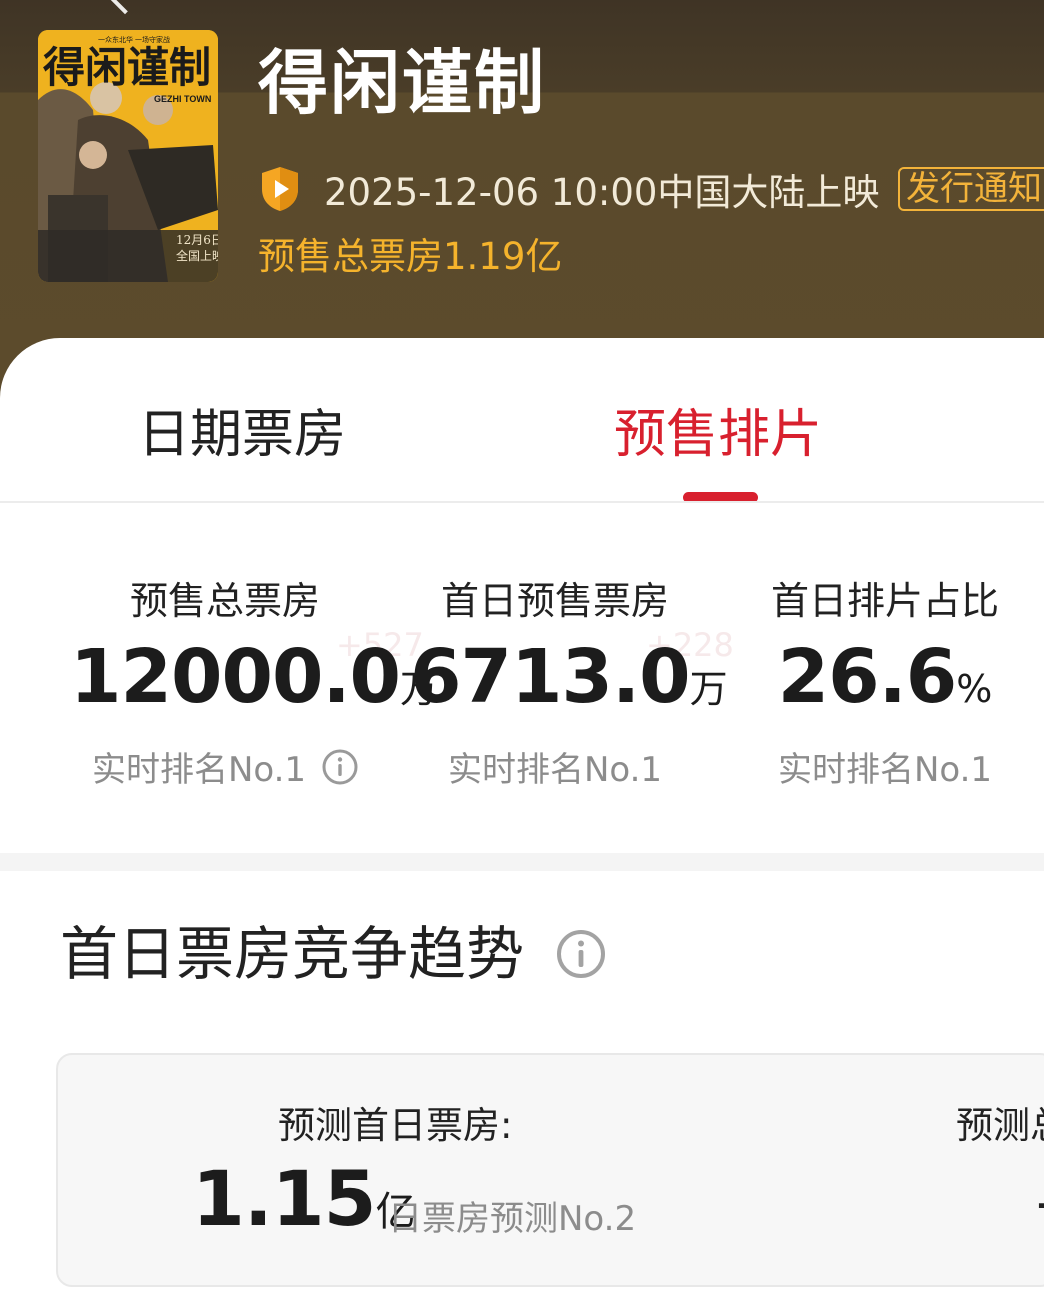 The image size is (1044, 1312). I want to click on tab-date-box-office: 日期票房, so click(242, 429).